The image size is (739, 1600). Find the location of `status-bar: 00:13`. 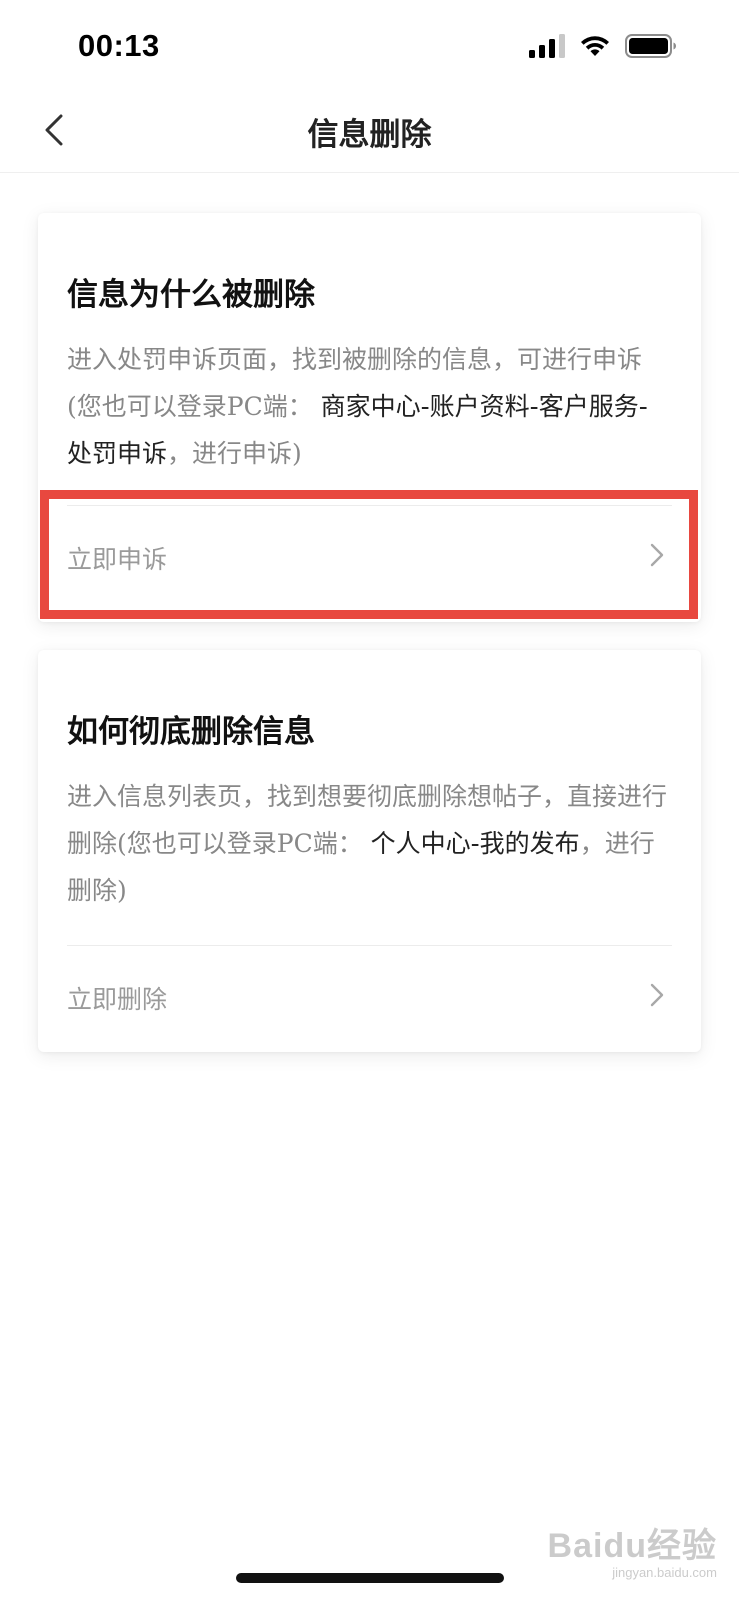

status-bar: 00:13 is located at coordinates (369, 48).